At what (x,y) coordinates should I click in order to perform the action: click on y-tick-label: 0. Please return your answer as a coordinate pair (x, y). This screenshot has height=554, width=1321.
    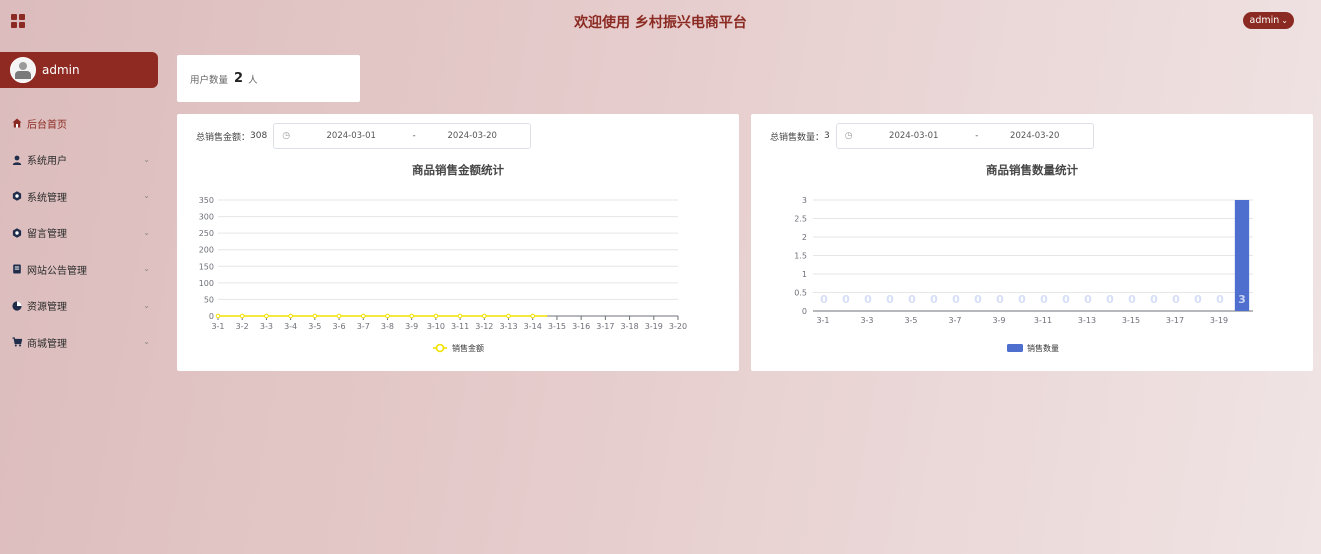
    Looking at the image, I should click on (211, 316).